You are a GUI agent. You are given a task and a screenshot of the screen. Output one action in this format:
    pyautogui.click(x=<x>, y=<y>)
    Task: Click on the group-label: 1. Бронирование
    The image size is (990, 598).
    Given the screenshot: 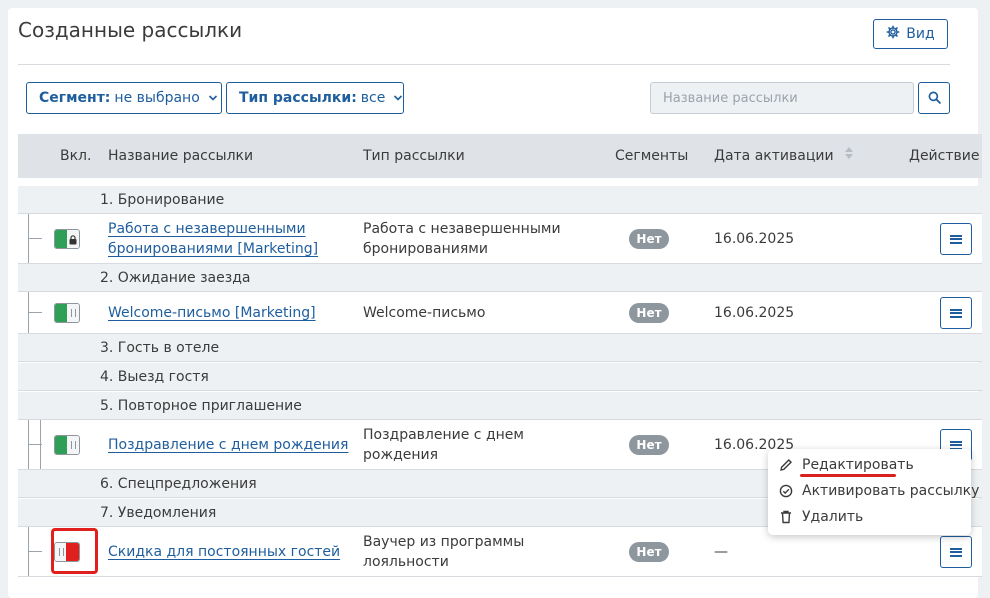 What is the action you would take?
    pyautogui.click(x=162, y=200)
    